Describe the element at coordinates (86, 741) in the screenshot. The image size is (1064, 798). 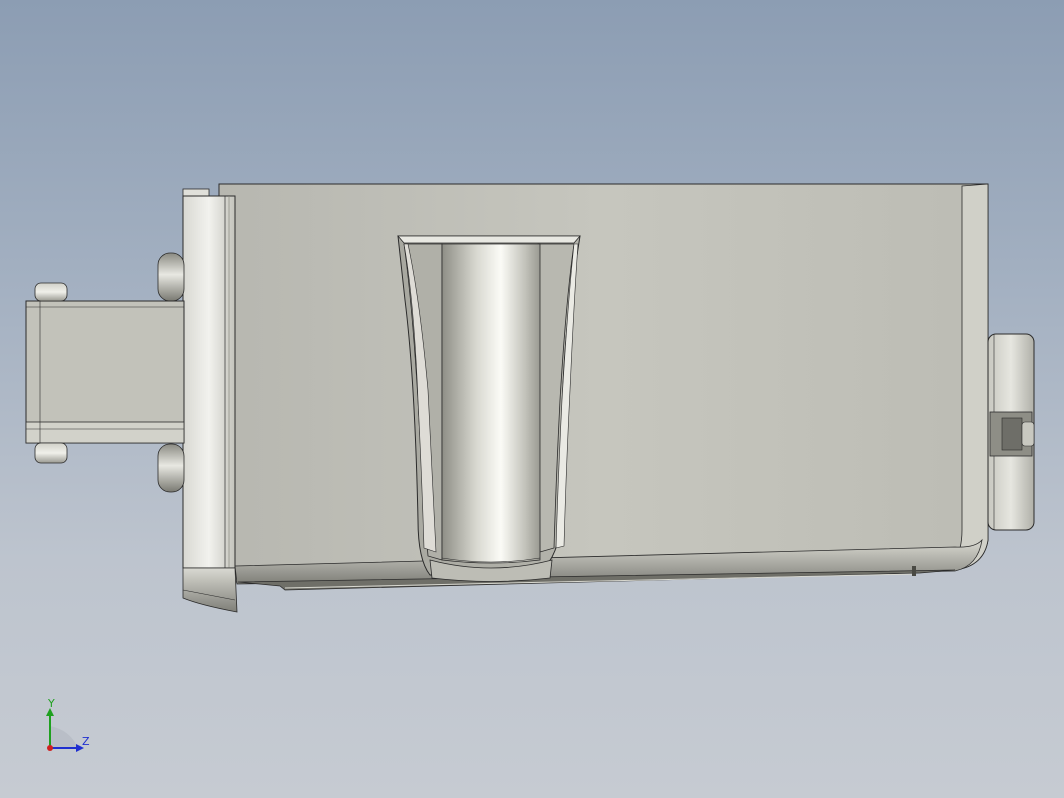
I see `z-axis-label: Z` at that location.